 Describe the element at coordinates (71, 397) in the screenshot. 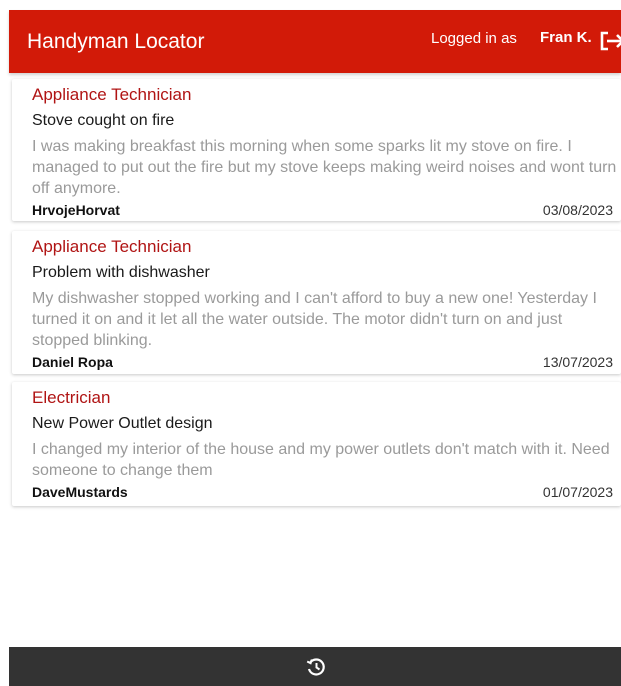

I see `post-category: Electrician` at that location.